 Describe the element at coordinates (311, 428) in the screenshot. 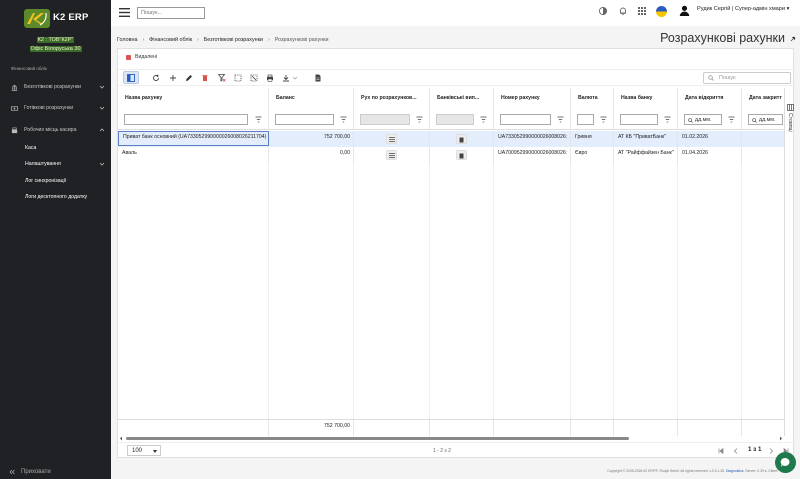

I see `total-balance: 752 700,00` at that location.